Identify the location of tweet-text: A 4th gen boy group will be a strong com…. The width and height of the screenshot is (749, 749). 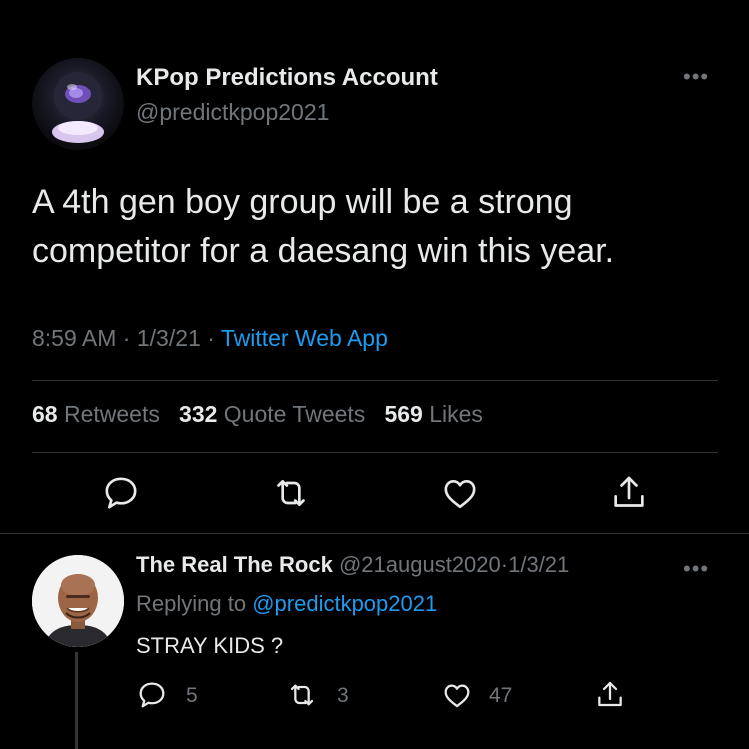
(323, 226).